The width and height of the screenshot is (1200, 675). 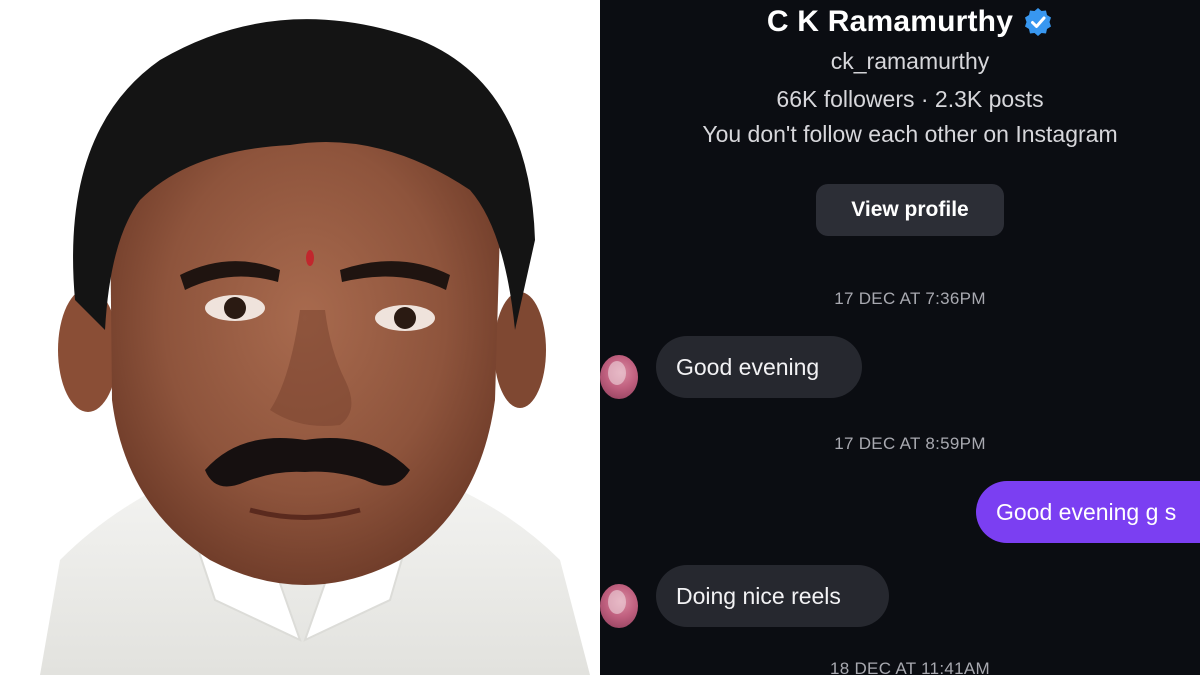 What do you see at coordinates (748, 366) in the screenshot?
I see `message-text: Good evening` at bounding box center [748, 366].